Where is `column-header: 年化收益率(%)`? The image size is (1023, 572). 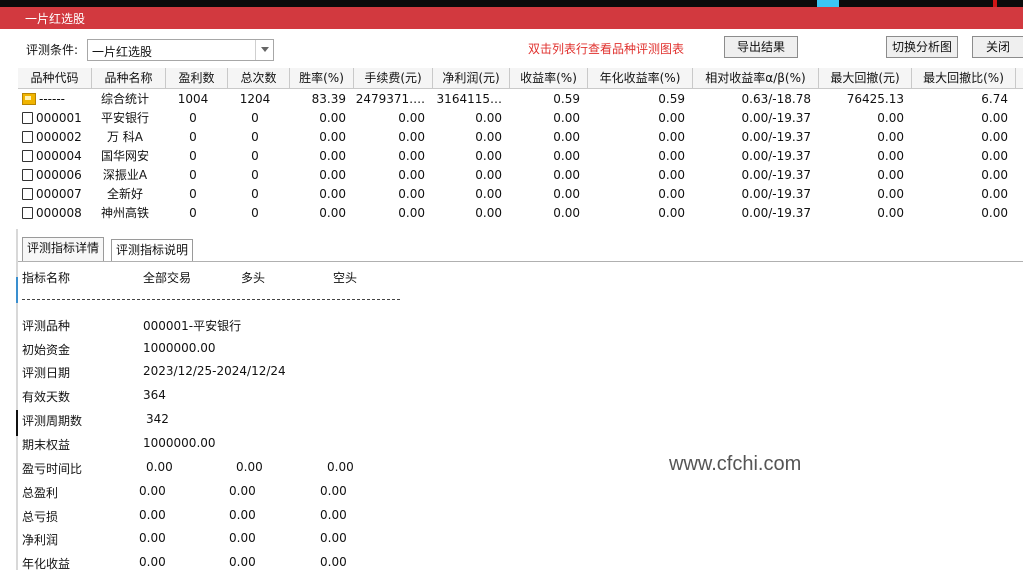
column-header: 年化收益率(%) is located at coordinates (640, 78).